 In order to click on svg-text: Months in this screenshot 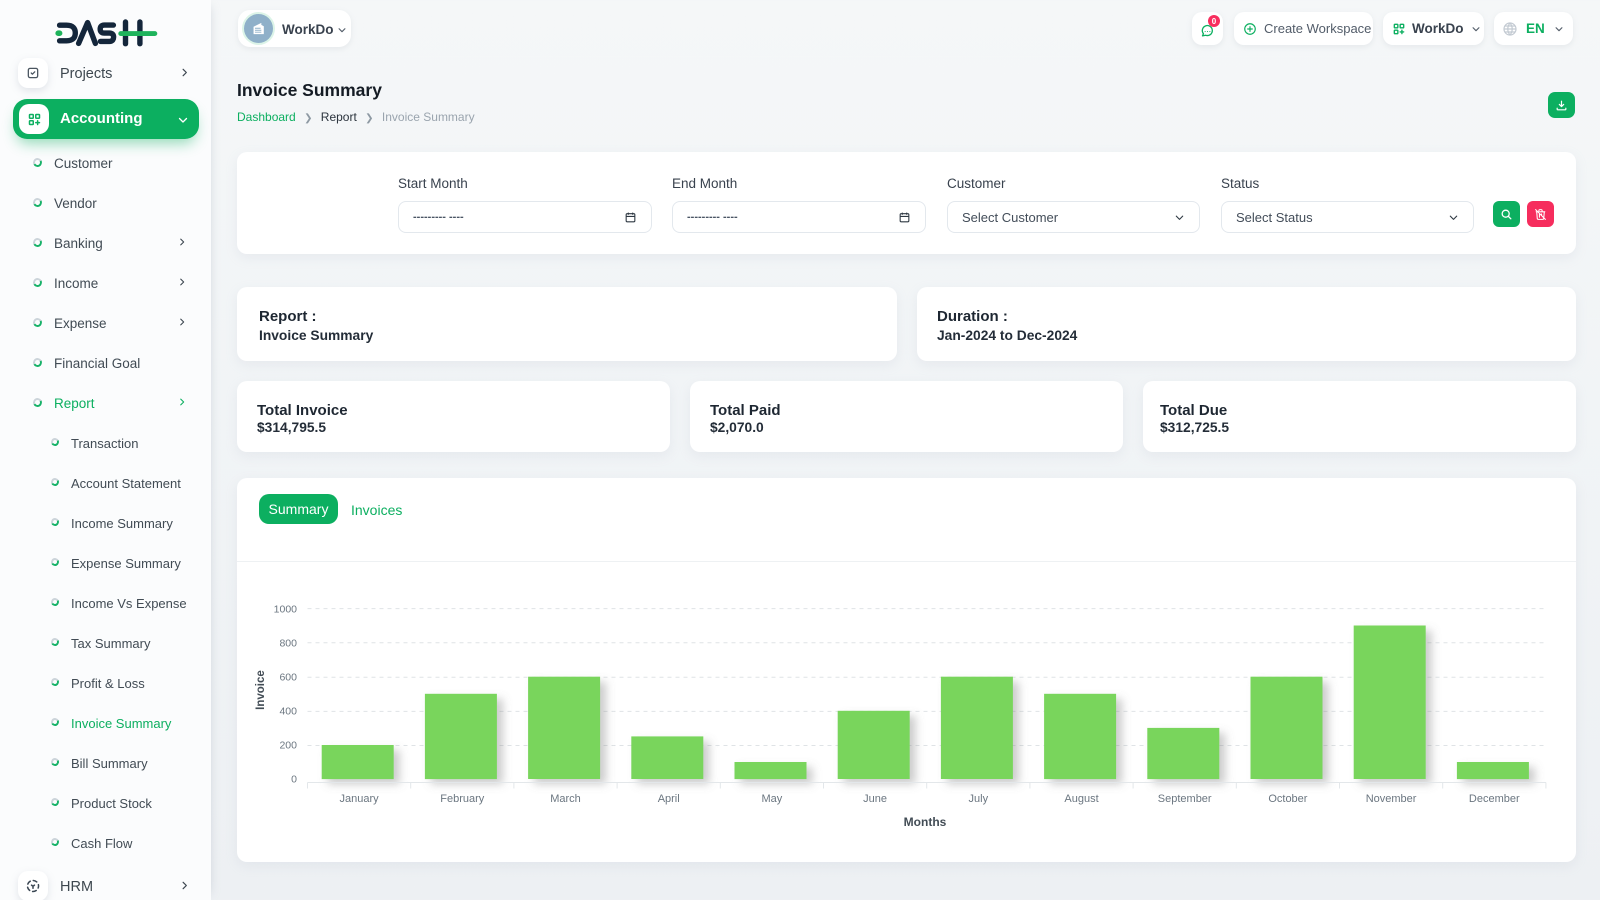, I will do `click(925, 822)`.